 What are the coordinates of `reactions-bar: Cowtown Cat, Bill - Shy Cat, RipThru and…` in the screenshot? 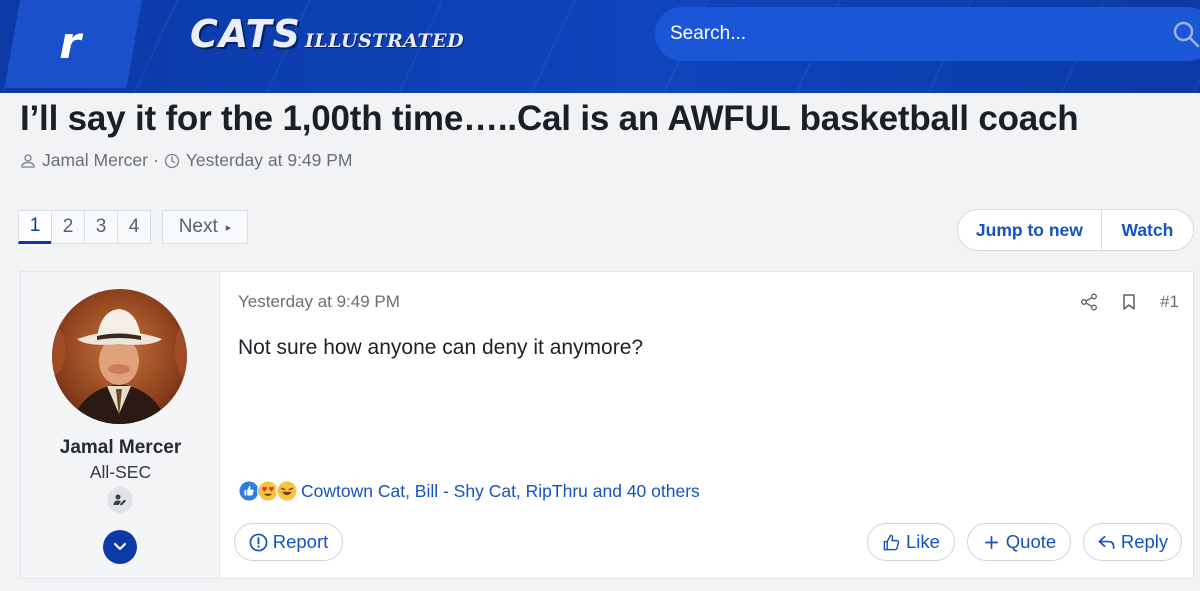 It's located at (469, 491).